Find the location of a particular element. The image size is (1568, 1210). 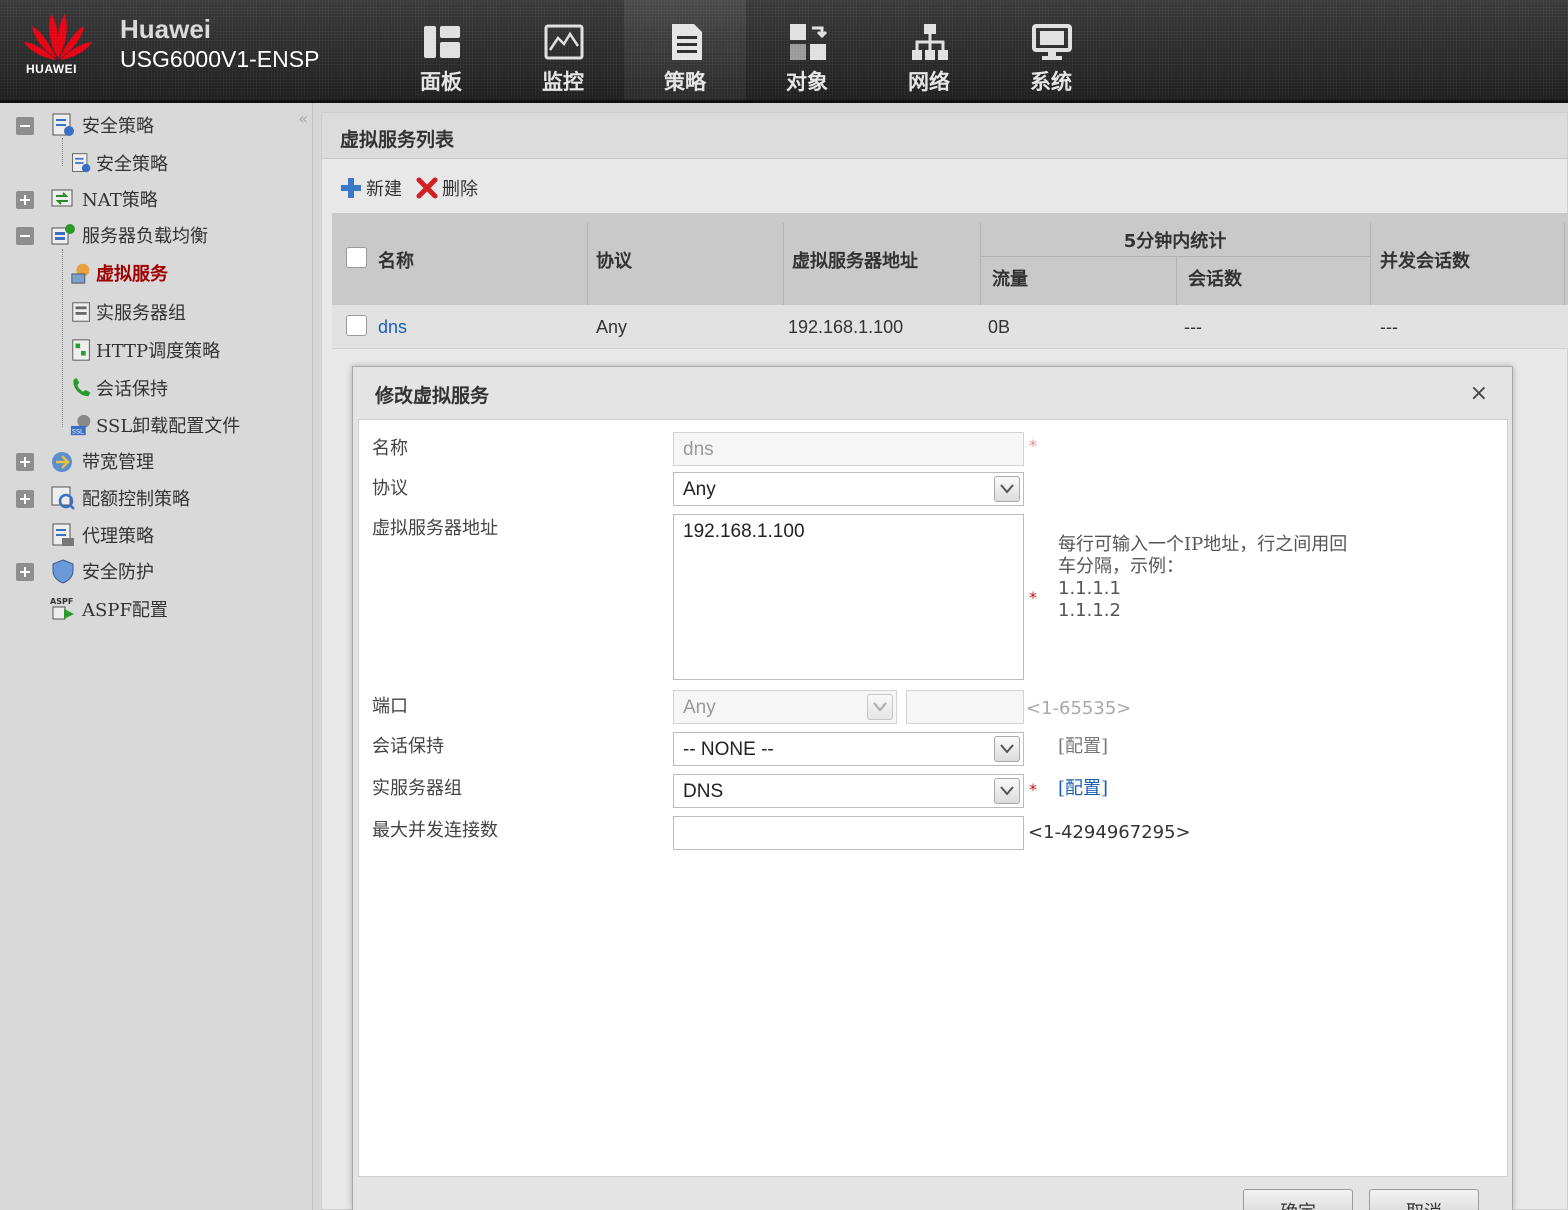

col-concurrent: 并发会话数 is located at coordinates (1425, 260).